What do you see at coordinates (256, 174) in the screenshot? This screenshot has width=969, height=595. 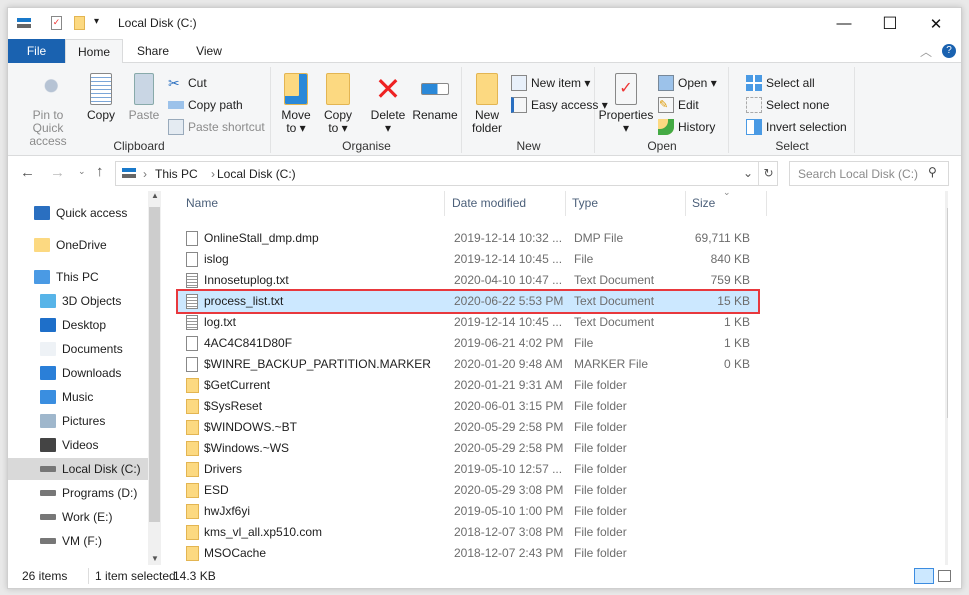 I see `breadcrumb-local-disk: Local Disk (C:)` at bounding box center [256, 174].